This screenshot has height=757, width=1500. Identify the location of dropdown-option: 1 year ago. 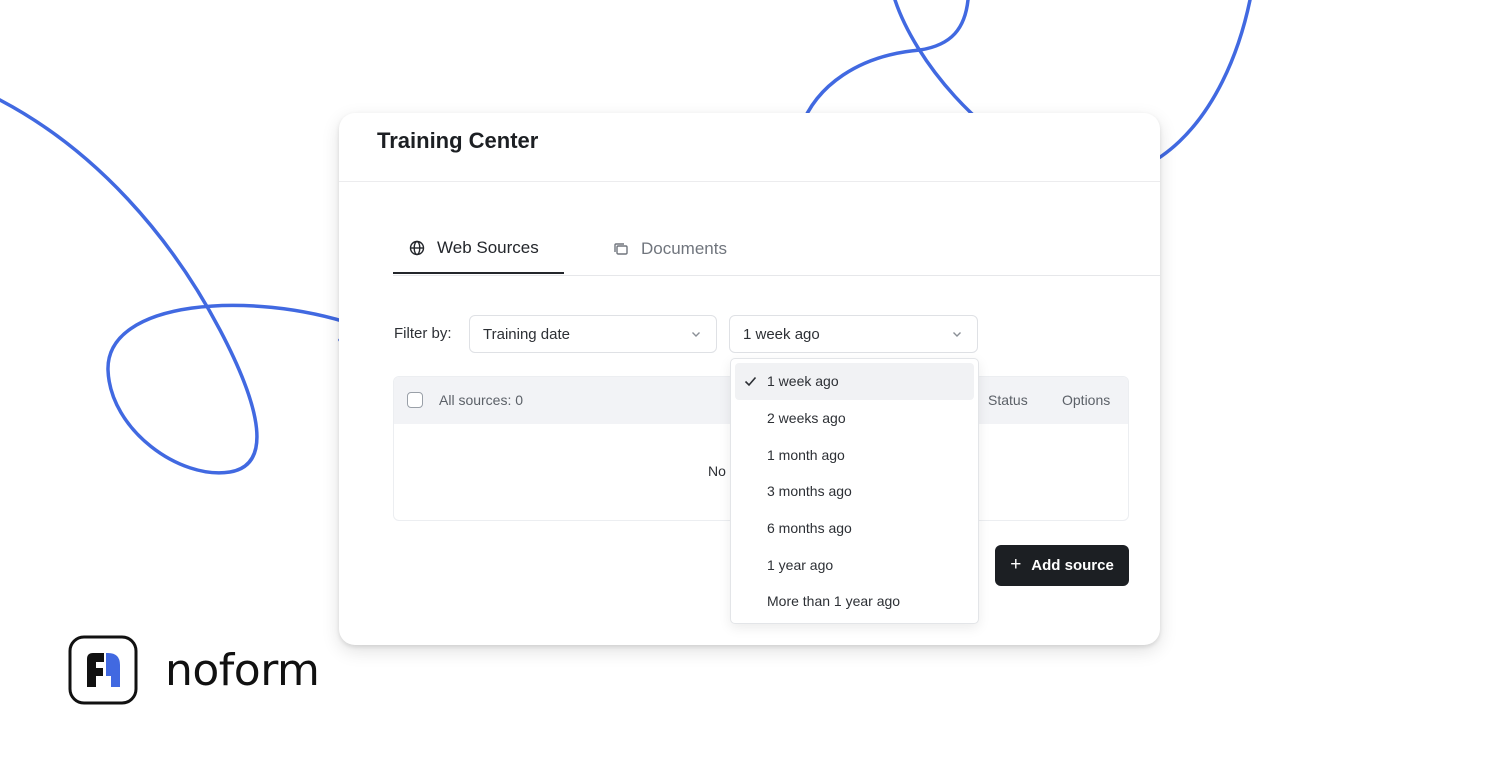
(854, 564).